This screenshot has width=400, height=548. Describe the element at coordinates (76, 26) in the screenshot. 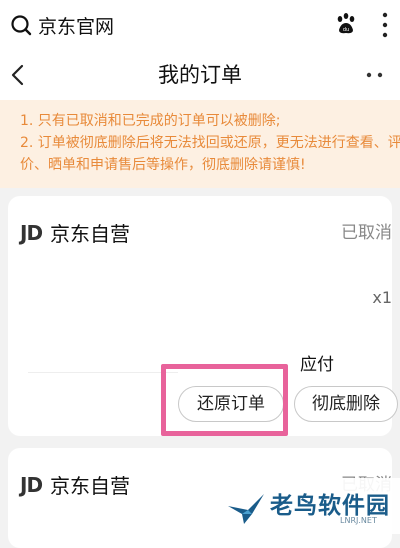

I see `search-query-text: 京东官网` at that location.